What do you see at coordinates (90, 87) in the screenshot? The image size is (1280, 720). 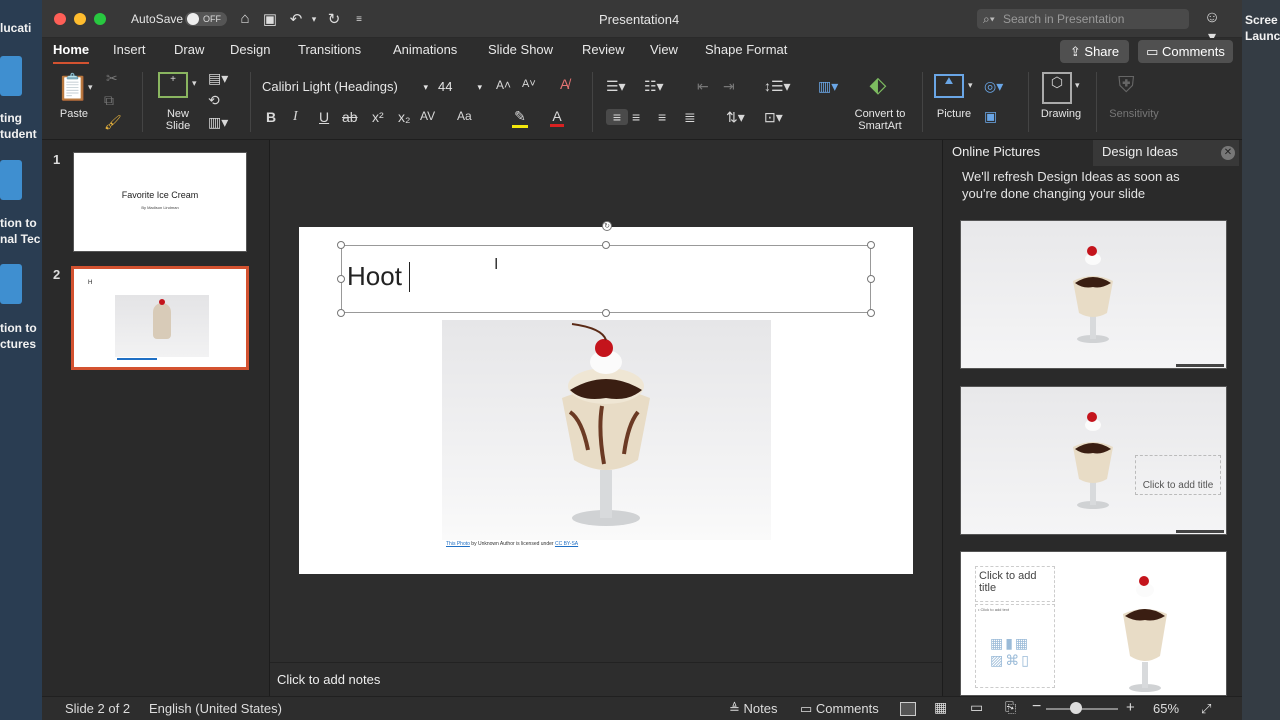 I see `paste-dropdown-icon: ▾` at bounding box center [90, 87].